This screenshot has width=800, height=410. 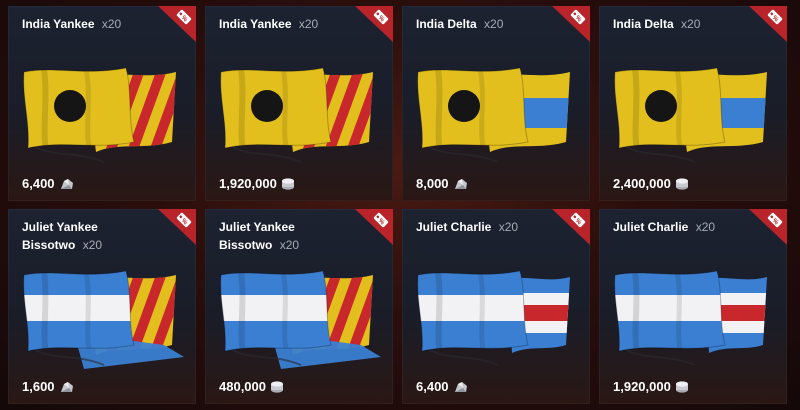 I want to click on shop-item-card: India Delta x20 % 2,400,000, so click(x=693, y=103).